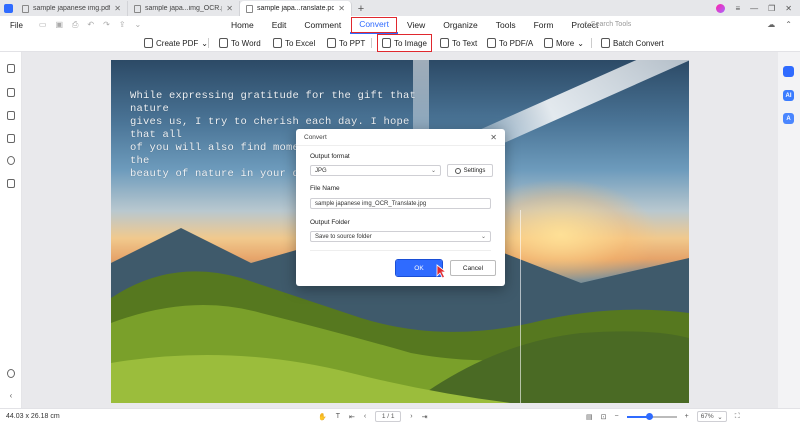 The height and width of the screenshot is (424, 800). What do you see at coordinates (771, 24) in the screenshot?
I see `upload-cloud-icon: ☁` at bounding box center [771, 24].